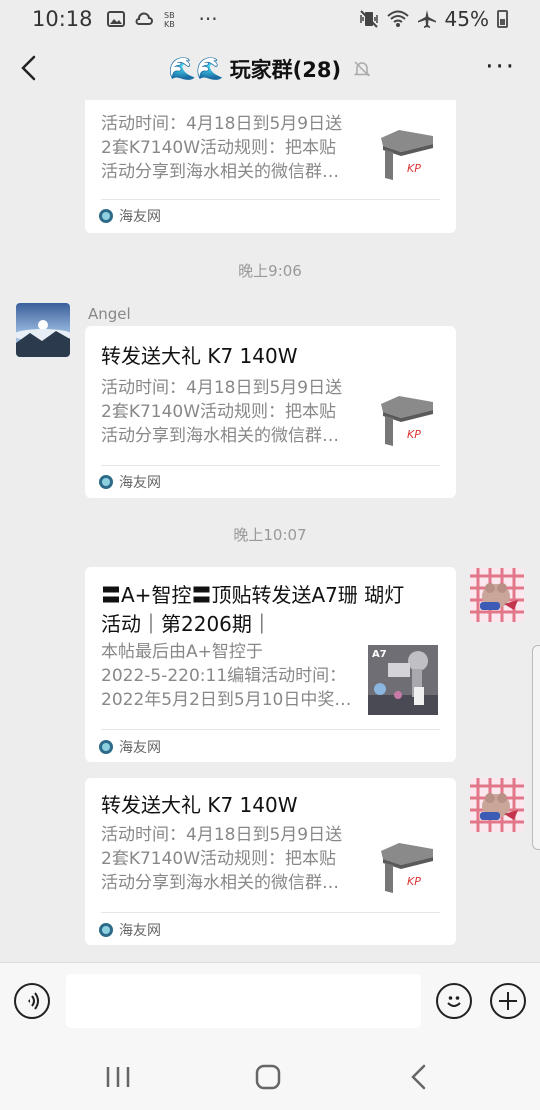 The height and width of the screenshot is (1110, 540). I want to click on more-notifications-icon: ···, so click(208, 19).